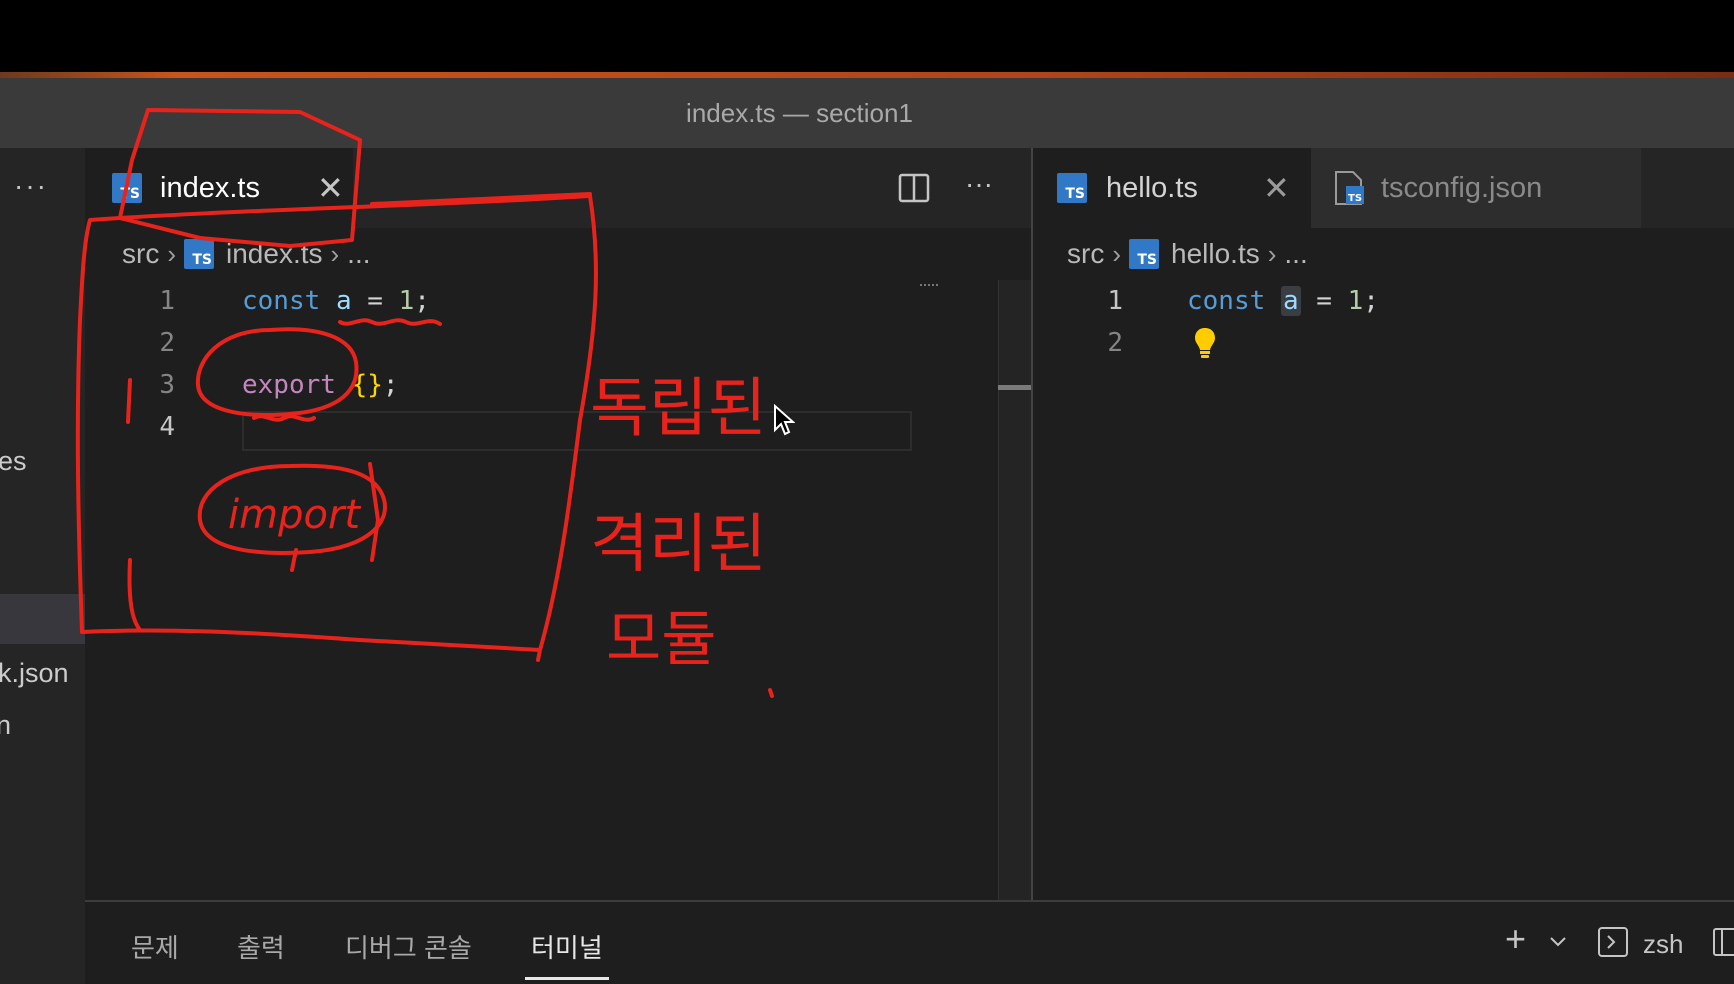  Describe the element at coordinates (42, 619) in the screenshot. I see `explorer-selected-row` at that location.